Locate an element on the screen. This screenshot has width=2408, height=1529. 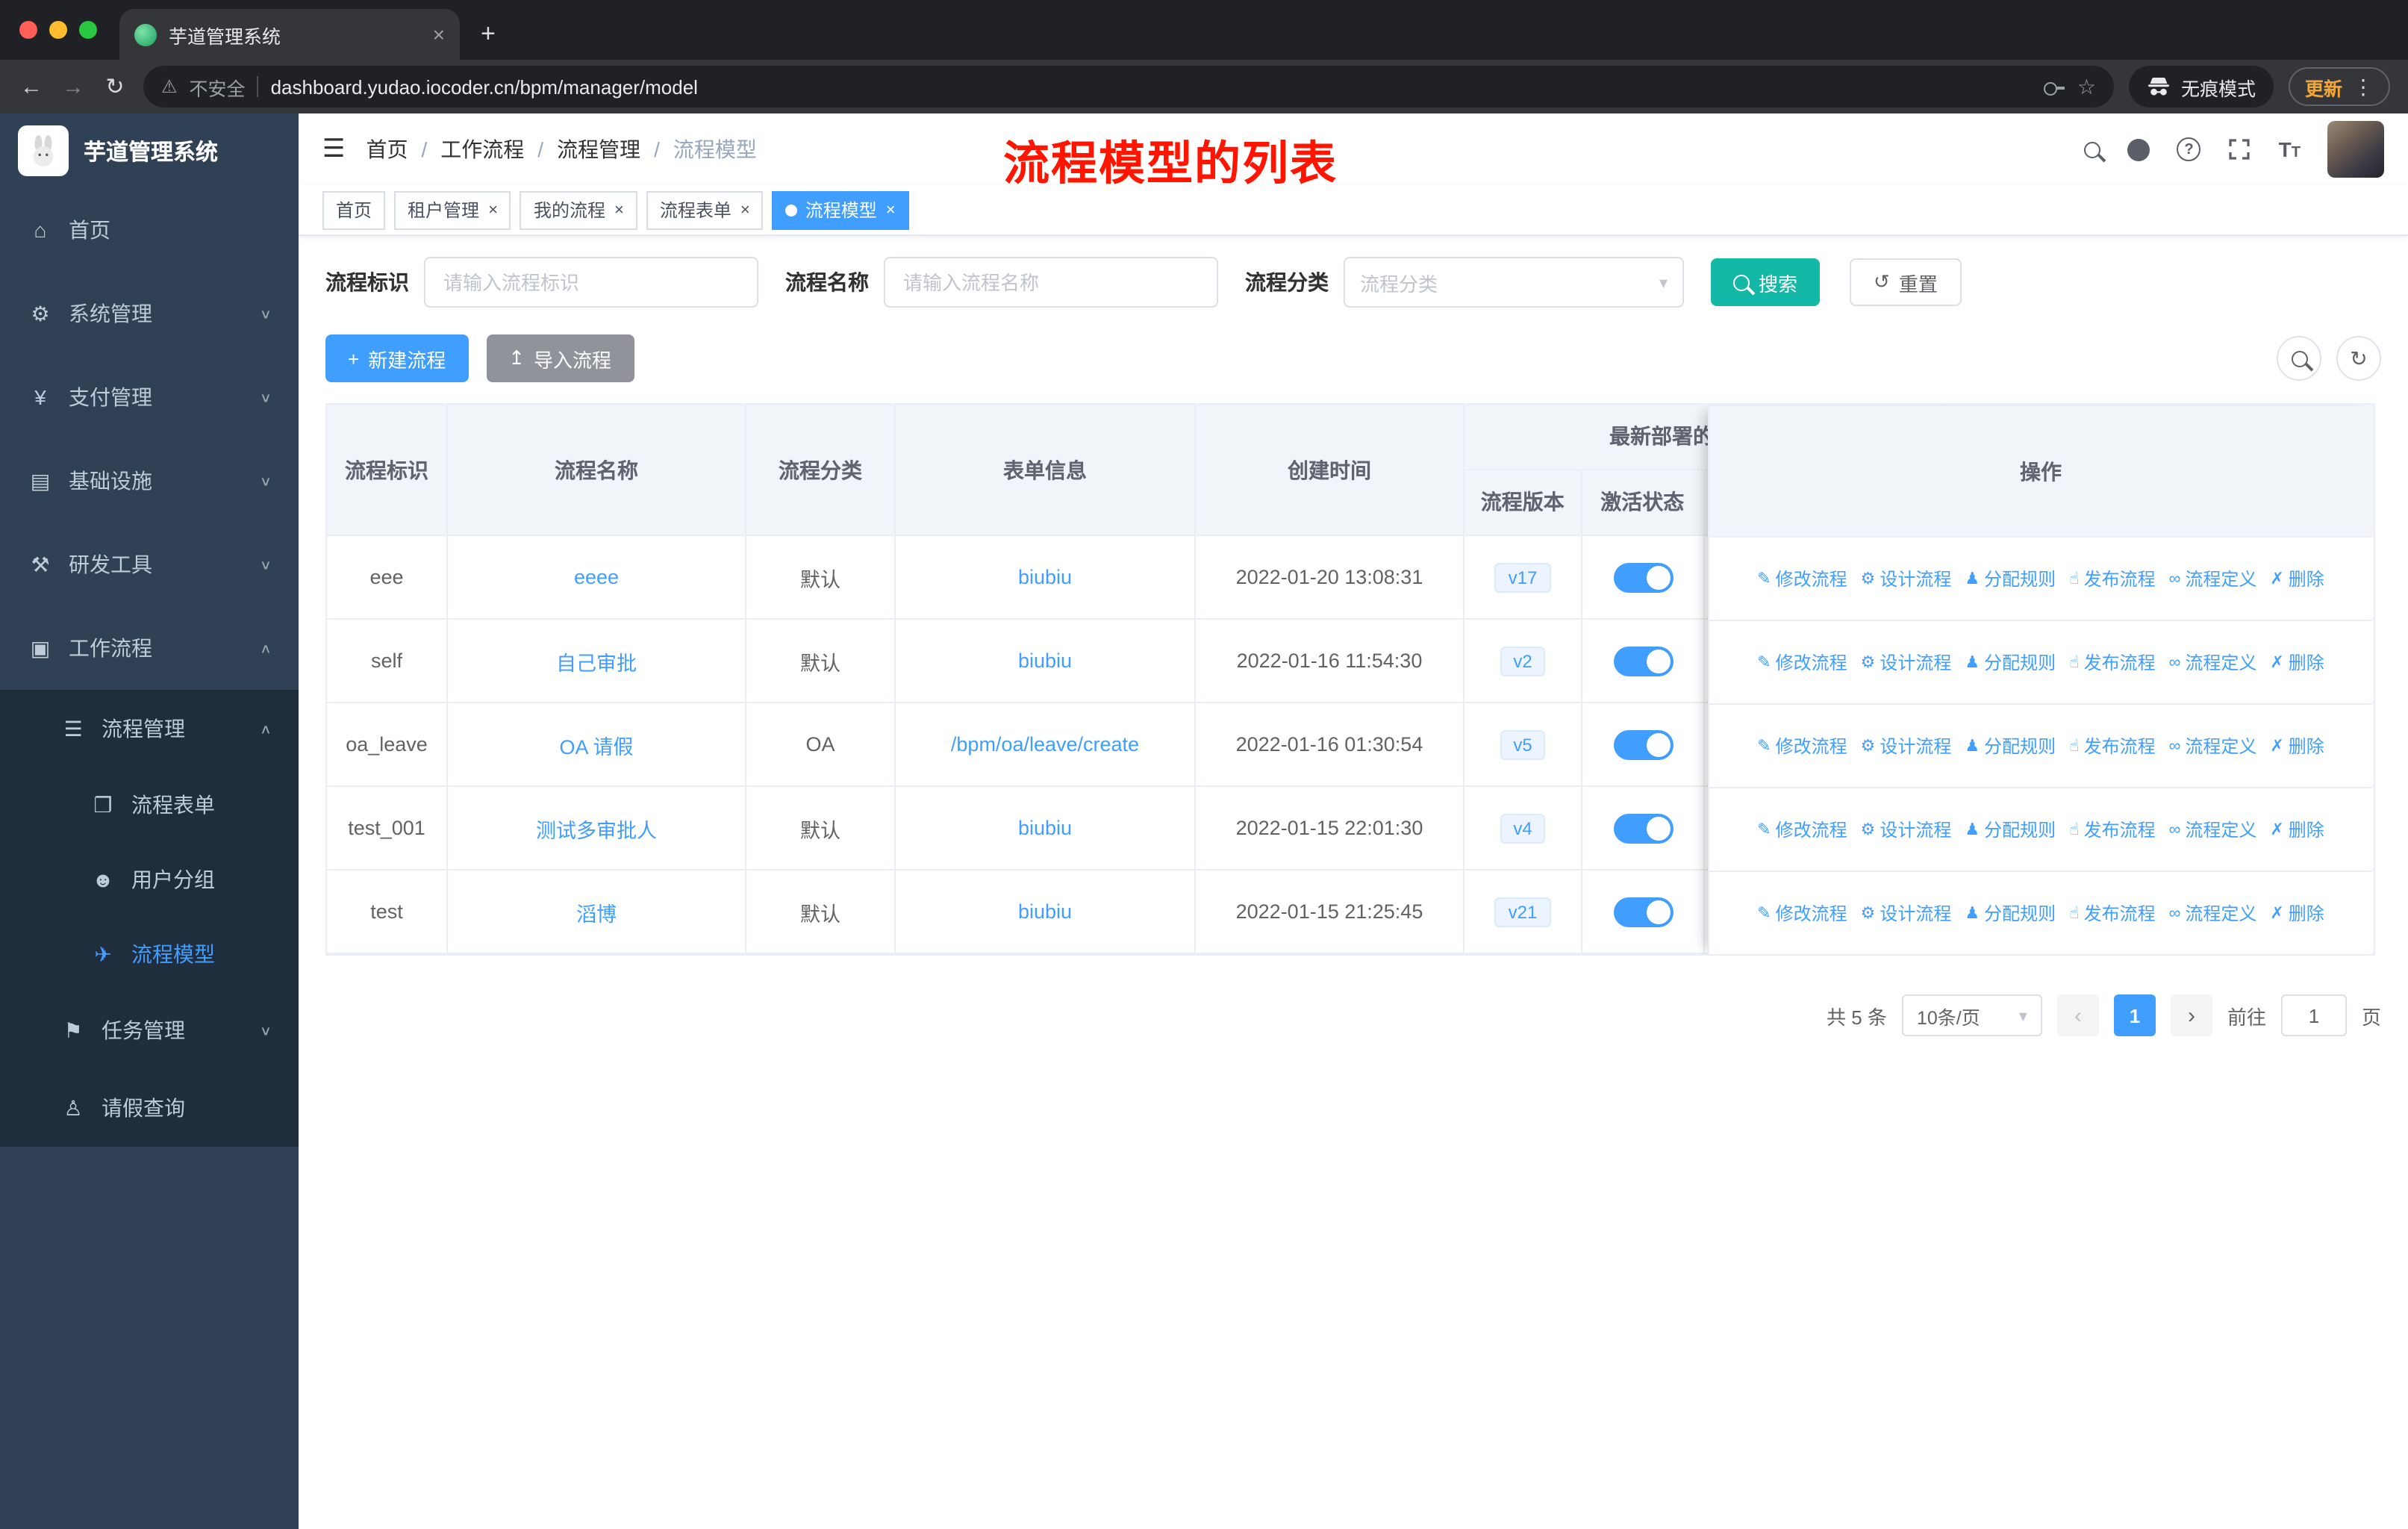
process-name-link: 自己审批 is located at coordinates (596, 661).